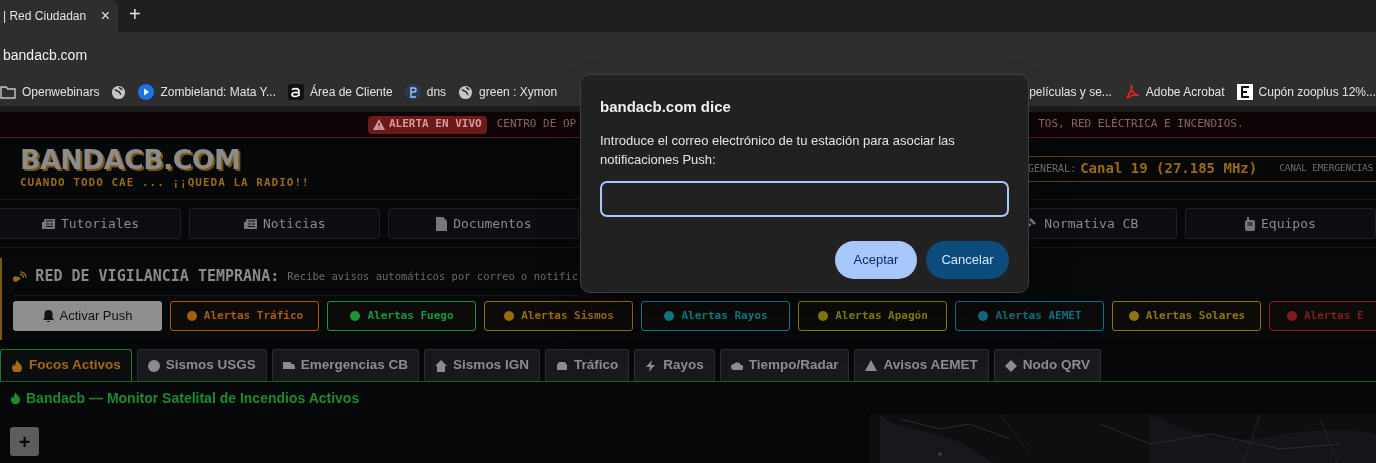 This screenshot has height=463, width=1376. Describe the element at coordinates (24, 441) in the screenshot. I see `zoom-in-button: +` at that location.